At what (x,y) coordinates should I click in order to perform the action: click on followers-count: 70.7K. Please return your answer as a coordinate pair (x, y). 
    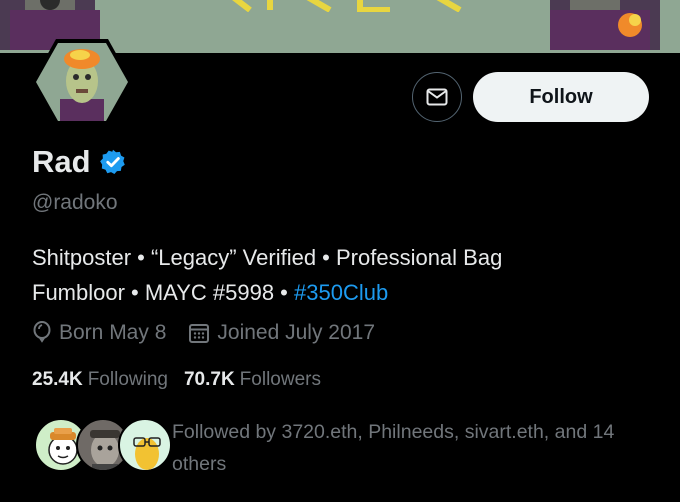
    Looking at the image, I should click on (209, 379).